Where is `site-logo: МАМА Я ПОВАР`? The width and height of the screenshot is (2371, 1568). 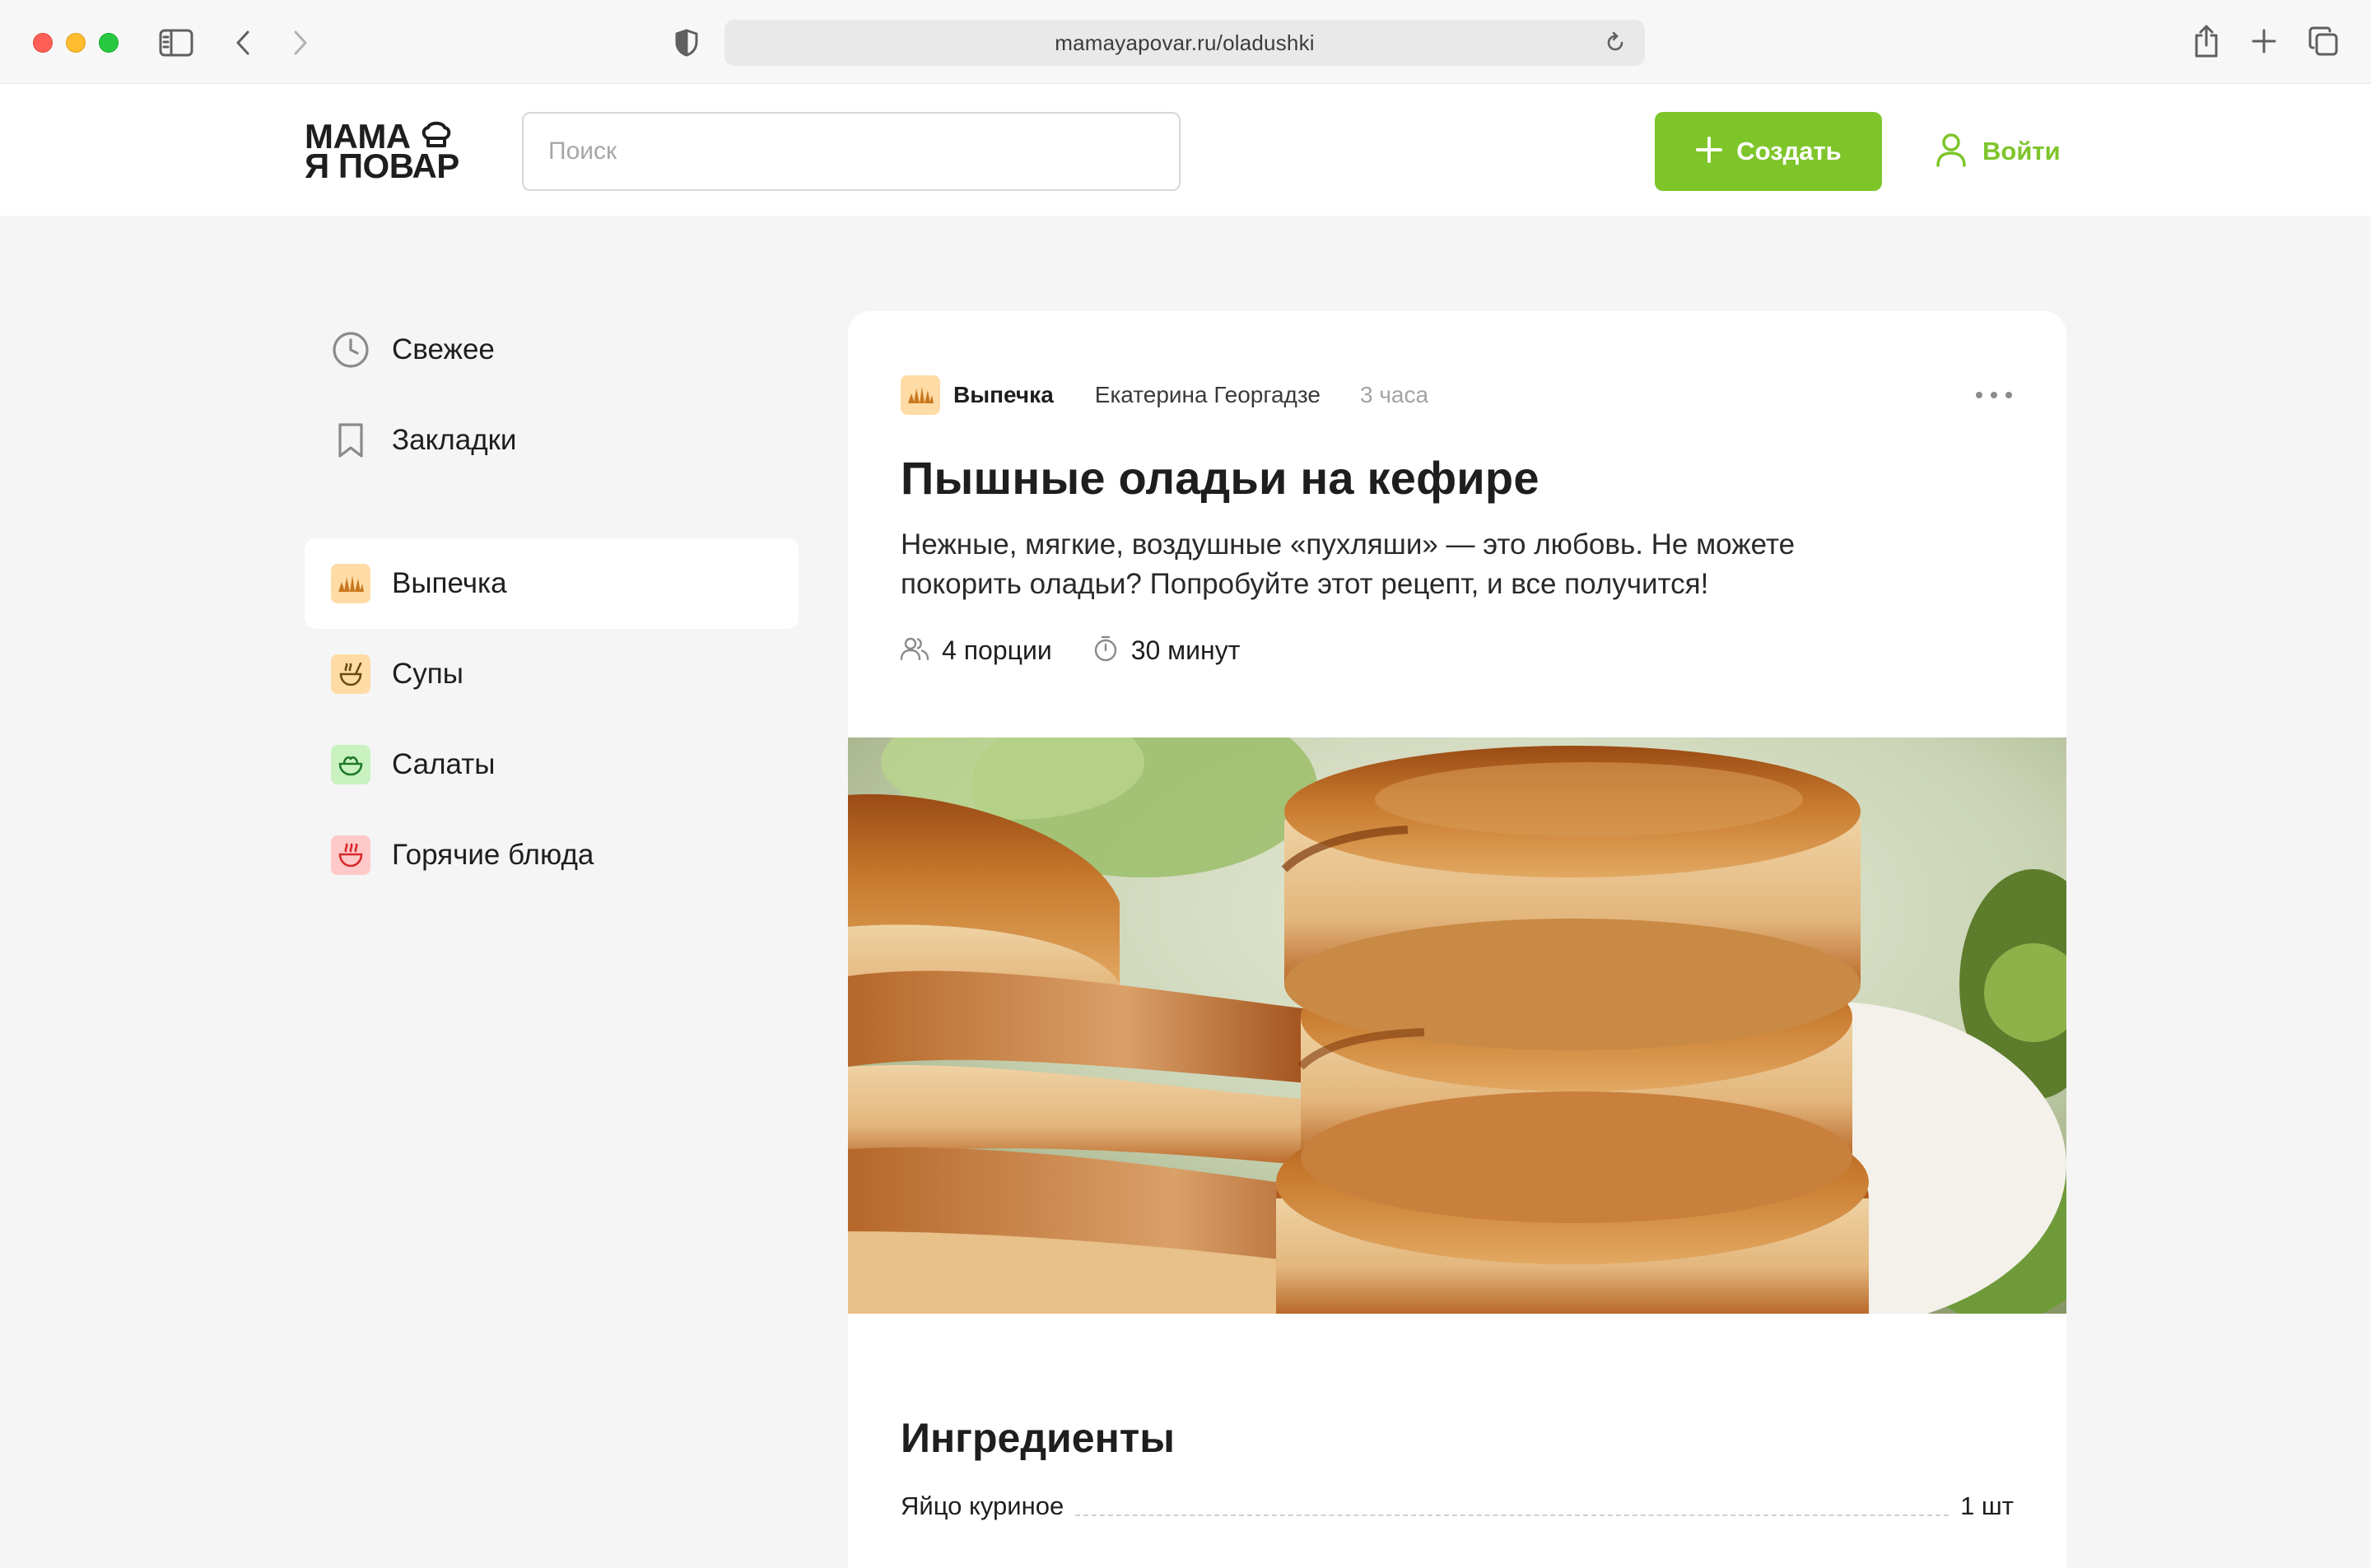
site-logo: МАМА Я ПОВАР is located at coordinates (391, 153).